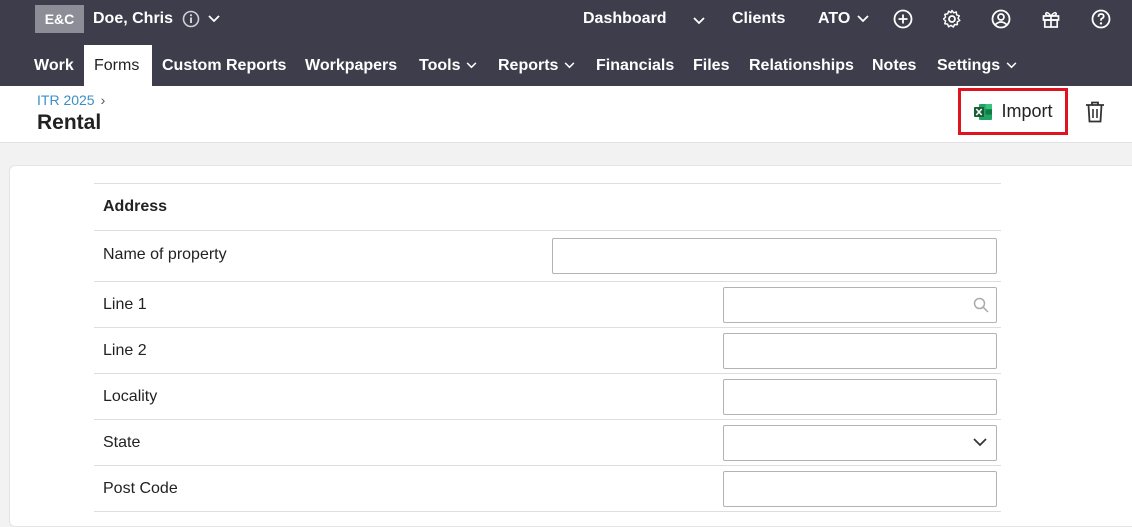 The image size is (1132, 527). What do you see at coordinates (547, 396) in the screenshot?
I see `row-locality: Locality` at bounding box center [547, 396].